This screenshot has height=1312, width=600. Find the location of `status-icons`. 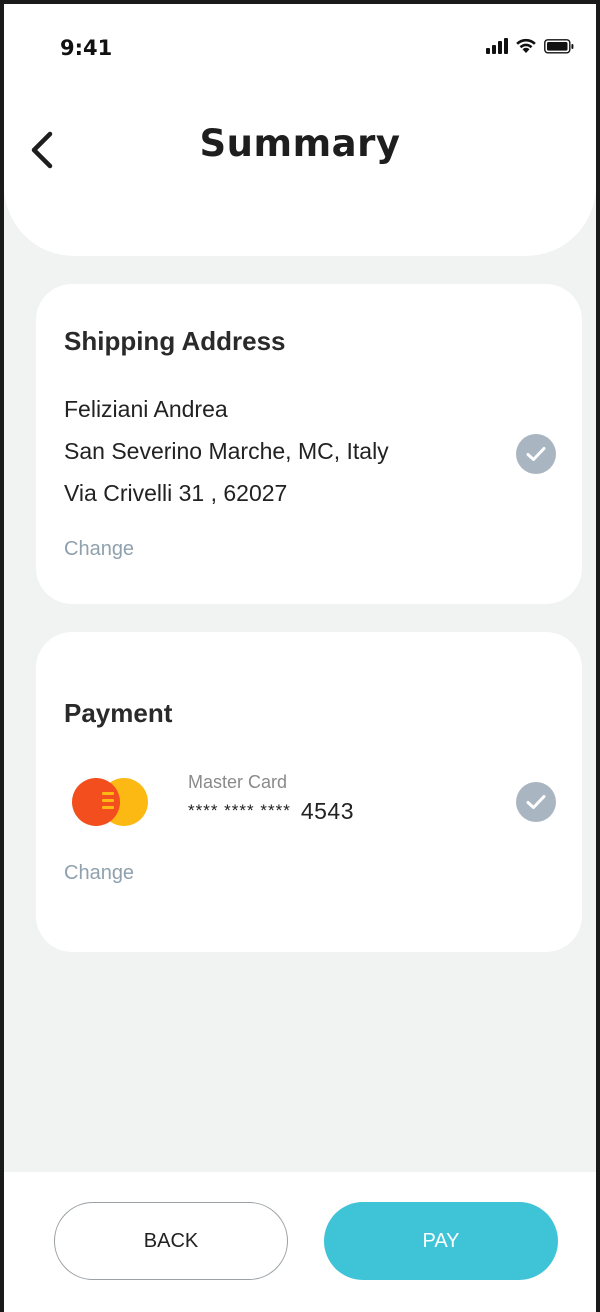

status-icons is located at coordinates (530, 44).